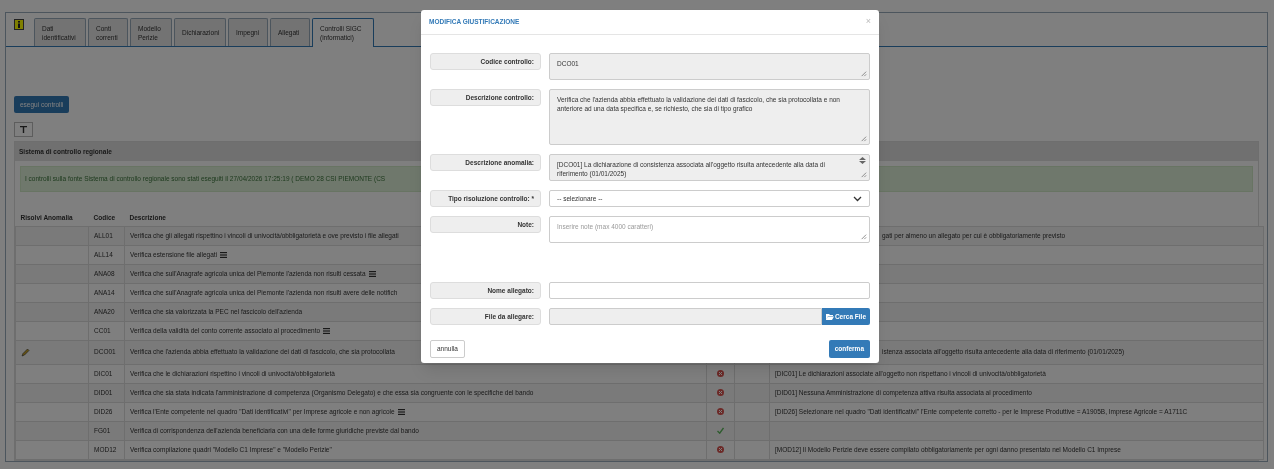 This screenshot has width=1274, height=469. Describe the element at coordinates (862, 161) in the screenshot. I see `scroll-arrows-icon` at that location.